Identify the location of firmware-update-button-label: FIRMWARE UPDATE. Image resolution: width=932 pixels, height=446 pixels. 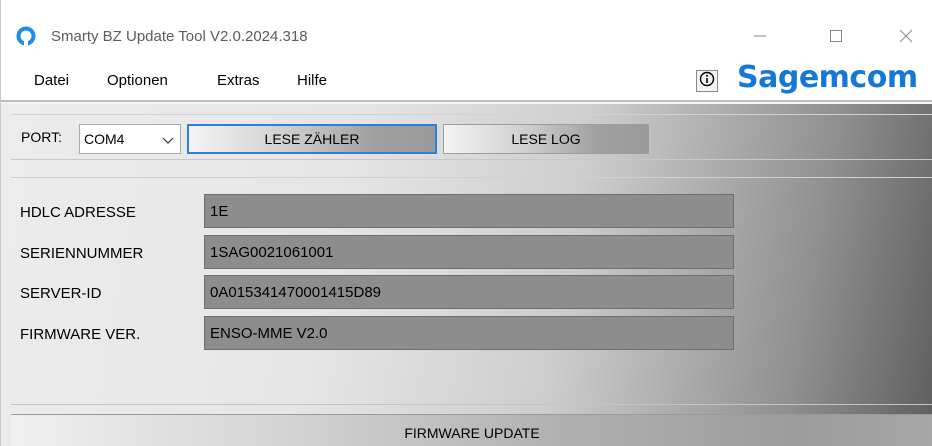
(472, 432).